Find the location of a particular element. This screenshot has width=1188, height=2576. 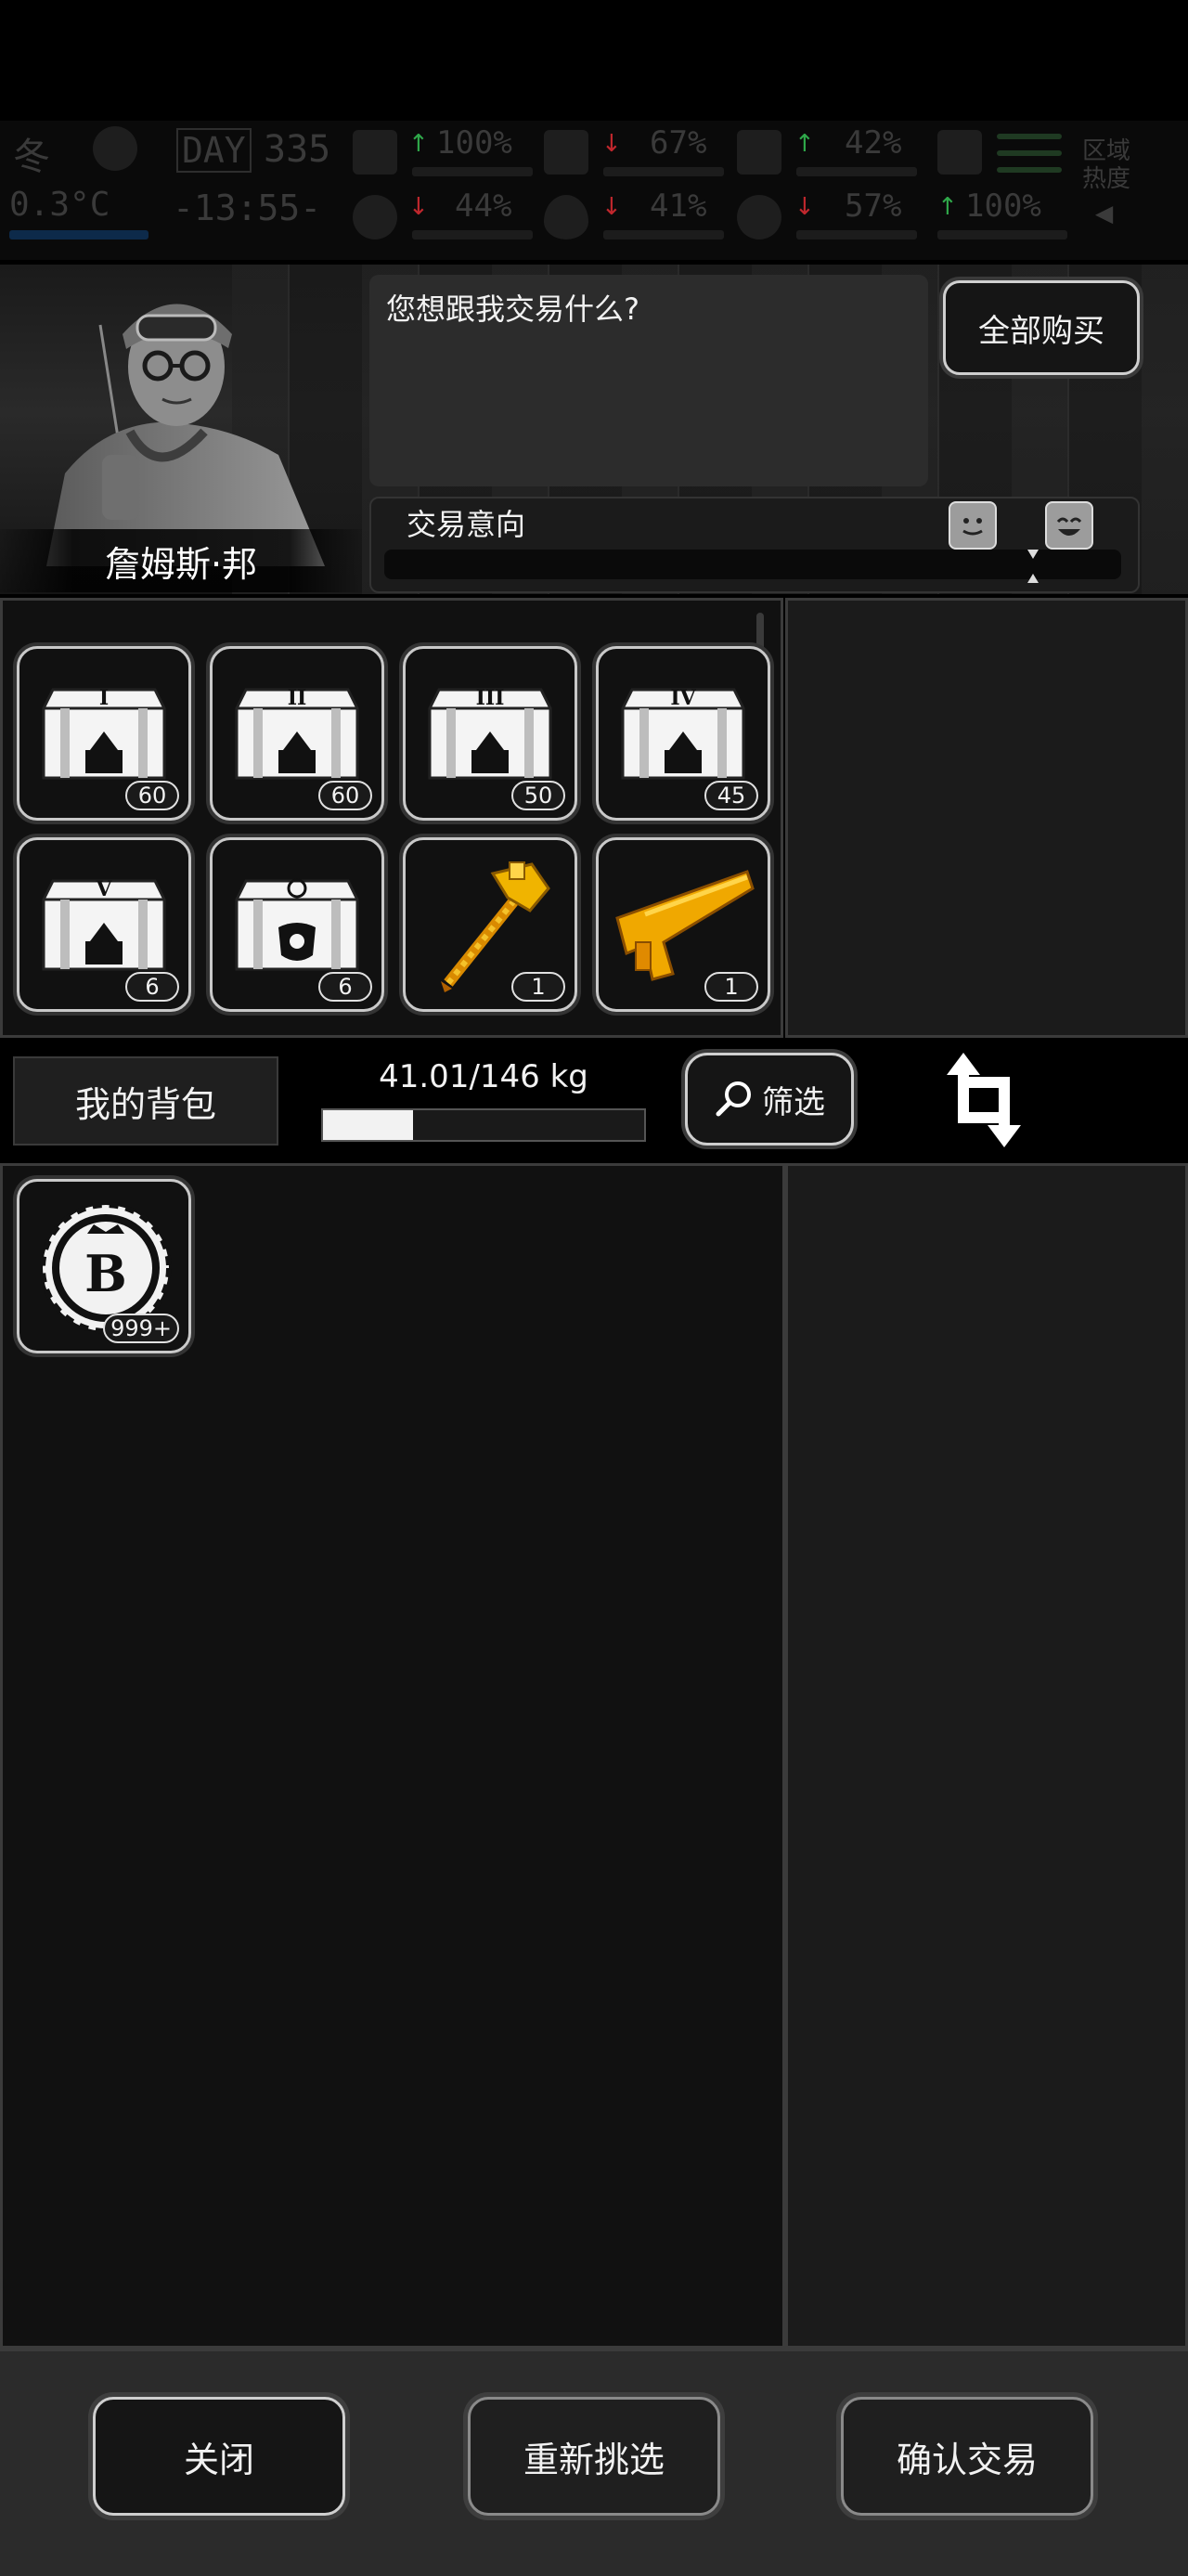

inventory-slot-crate-2: II 60 is located at coordinates (297, 733).